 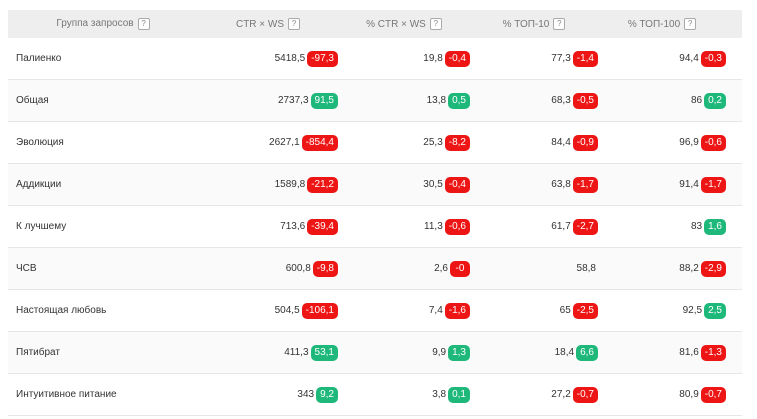 What do you see at coordinates (662, 310) in the screenshot?
I see `cell-pct-top100: 92,5 2,5` at bounding box center [662, 310].